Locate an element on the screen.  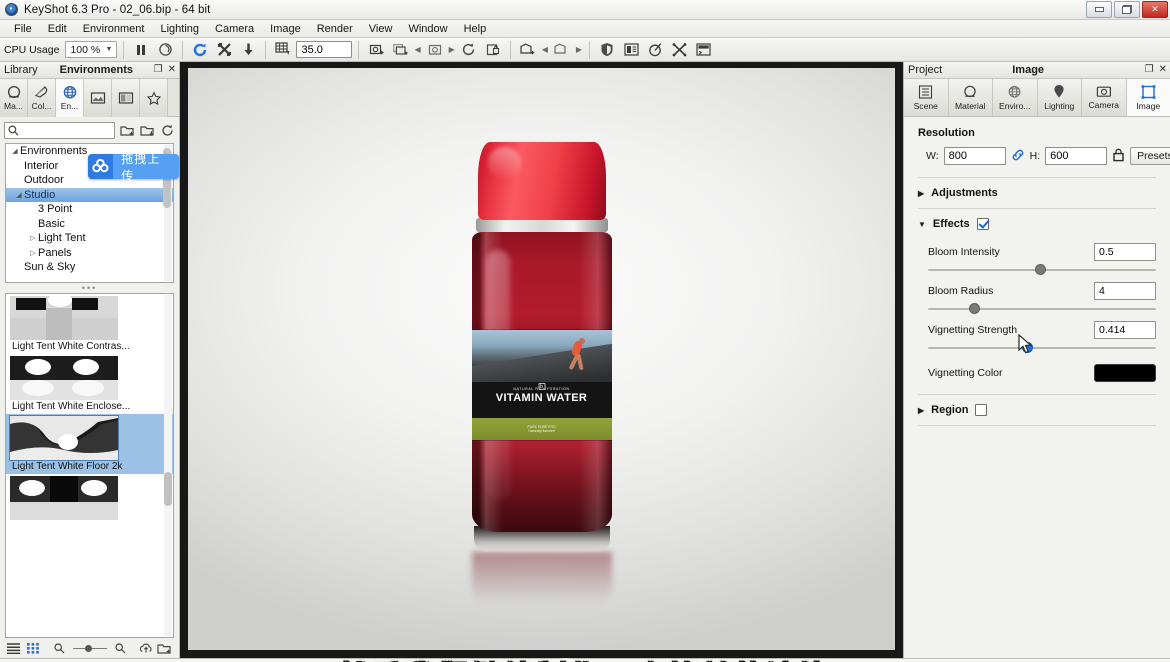
tab-image: Image is located at coordinates (1148, 97).